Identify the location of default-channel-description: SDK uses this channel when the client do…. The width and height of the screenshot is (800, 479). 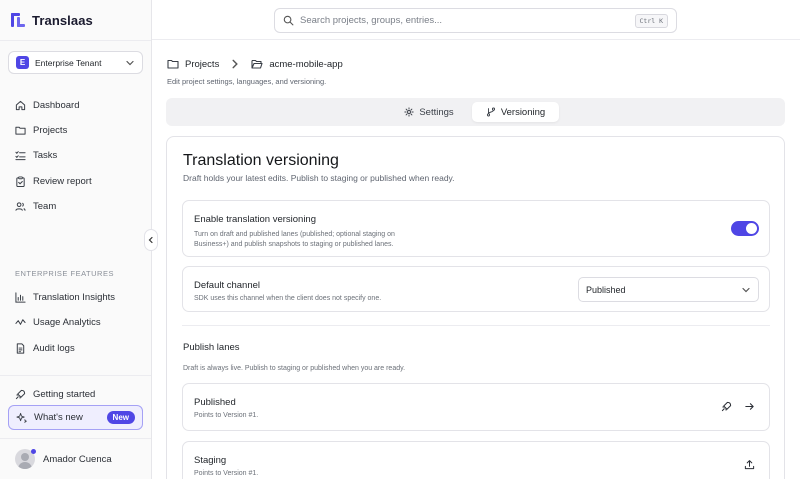
(288, 298).